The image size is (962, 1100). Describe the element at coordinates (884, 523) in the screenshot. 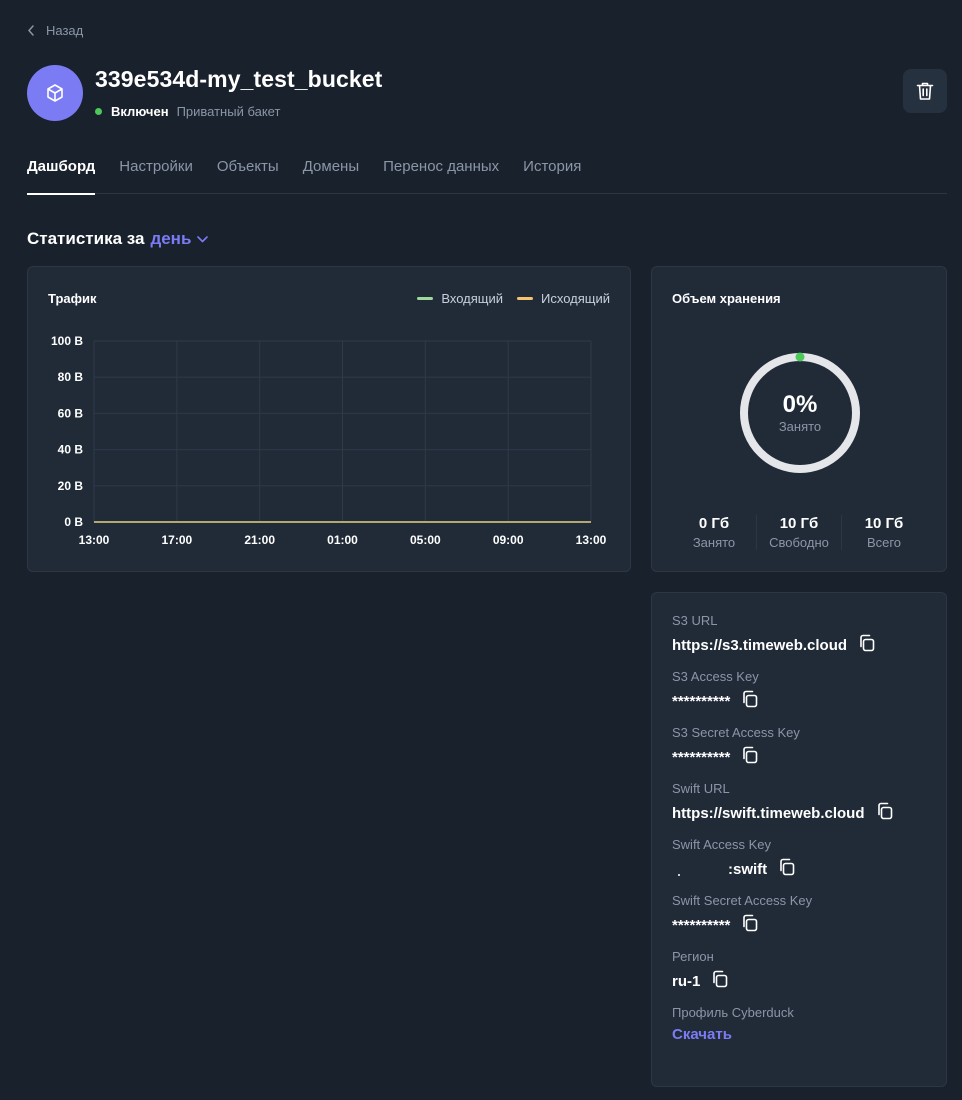

I see `storage-total-value: 10 Гб` at that location.